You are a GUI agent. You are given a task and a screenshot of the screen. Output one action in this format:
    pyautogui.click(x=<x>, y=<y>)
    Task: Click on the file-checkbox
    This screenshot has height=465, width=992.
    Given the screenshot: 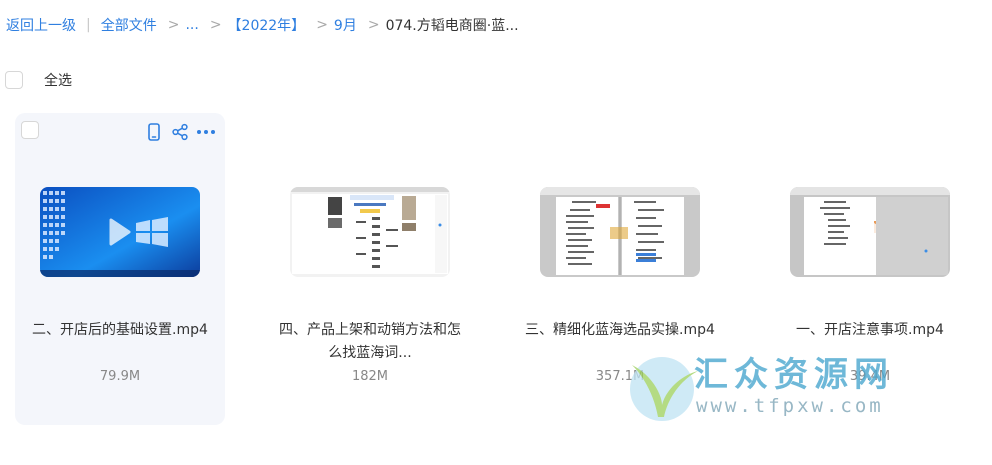 What is the action you would take?
    pyautogui.click(x=30, y=130)
    